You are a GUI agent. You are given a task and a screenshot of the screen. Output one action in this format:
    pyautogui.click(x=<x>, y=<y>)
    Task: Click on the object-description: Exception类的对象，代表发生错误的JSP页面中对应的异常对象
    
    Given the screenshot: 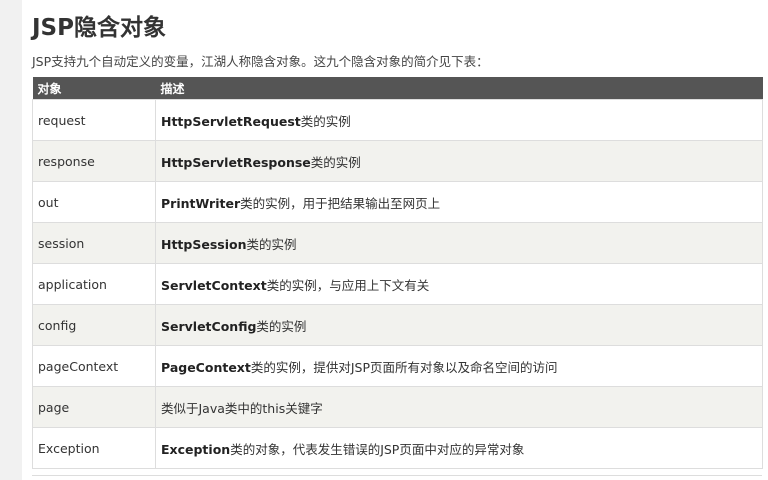 What is the action you would take?
    pyautogui.click(x=459, y=448)
    